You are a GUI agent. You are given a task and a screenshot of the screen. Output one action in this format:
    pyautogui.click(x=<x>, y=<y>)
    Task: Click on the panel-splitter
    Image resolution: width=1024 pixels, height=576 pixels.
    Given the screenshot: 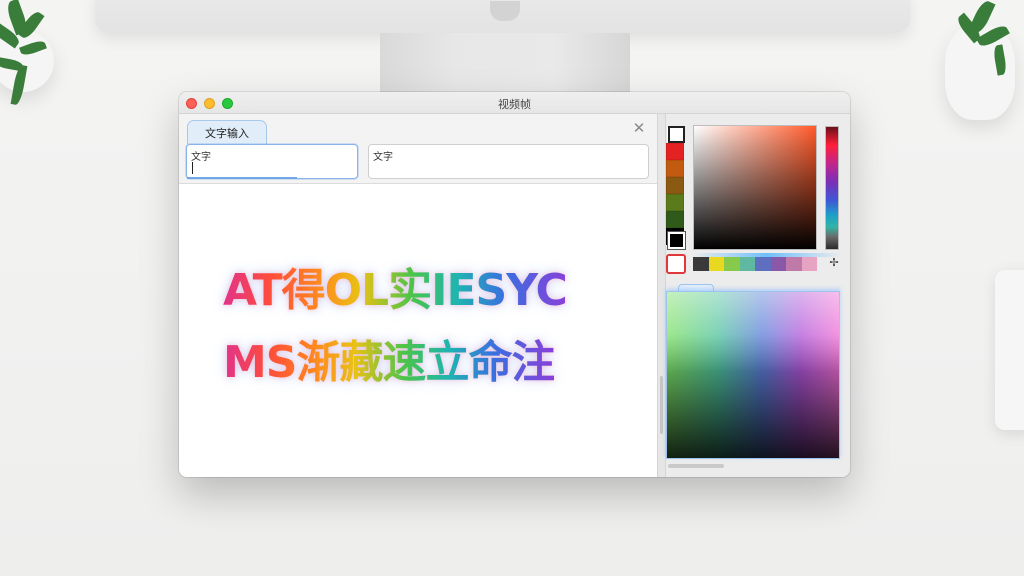 What is the action you would take?
    pyautogui.click(x=661, y=295)
    